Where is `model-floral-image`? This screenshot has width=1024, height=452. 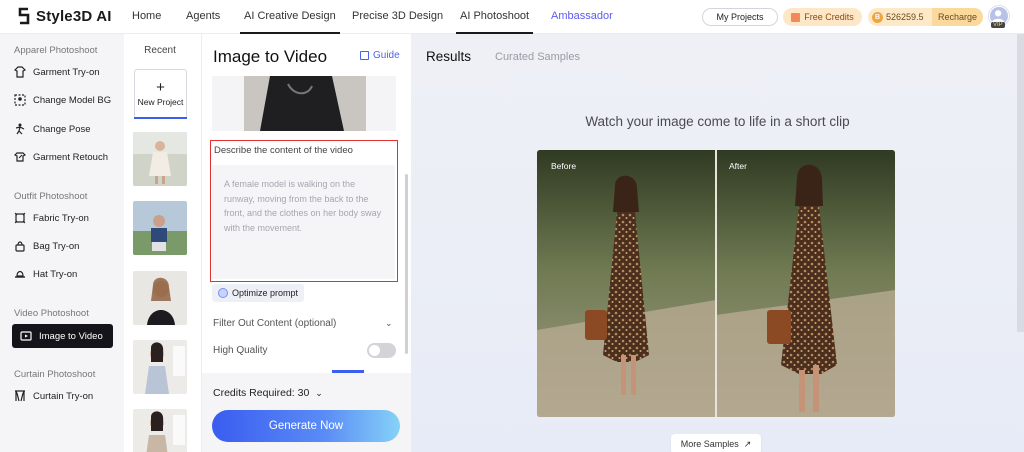 model-floral-image is located at coordinates (160, 367).